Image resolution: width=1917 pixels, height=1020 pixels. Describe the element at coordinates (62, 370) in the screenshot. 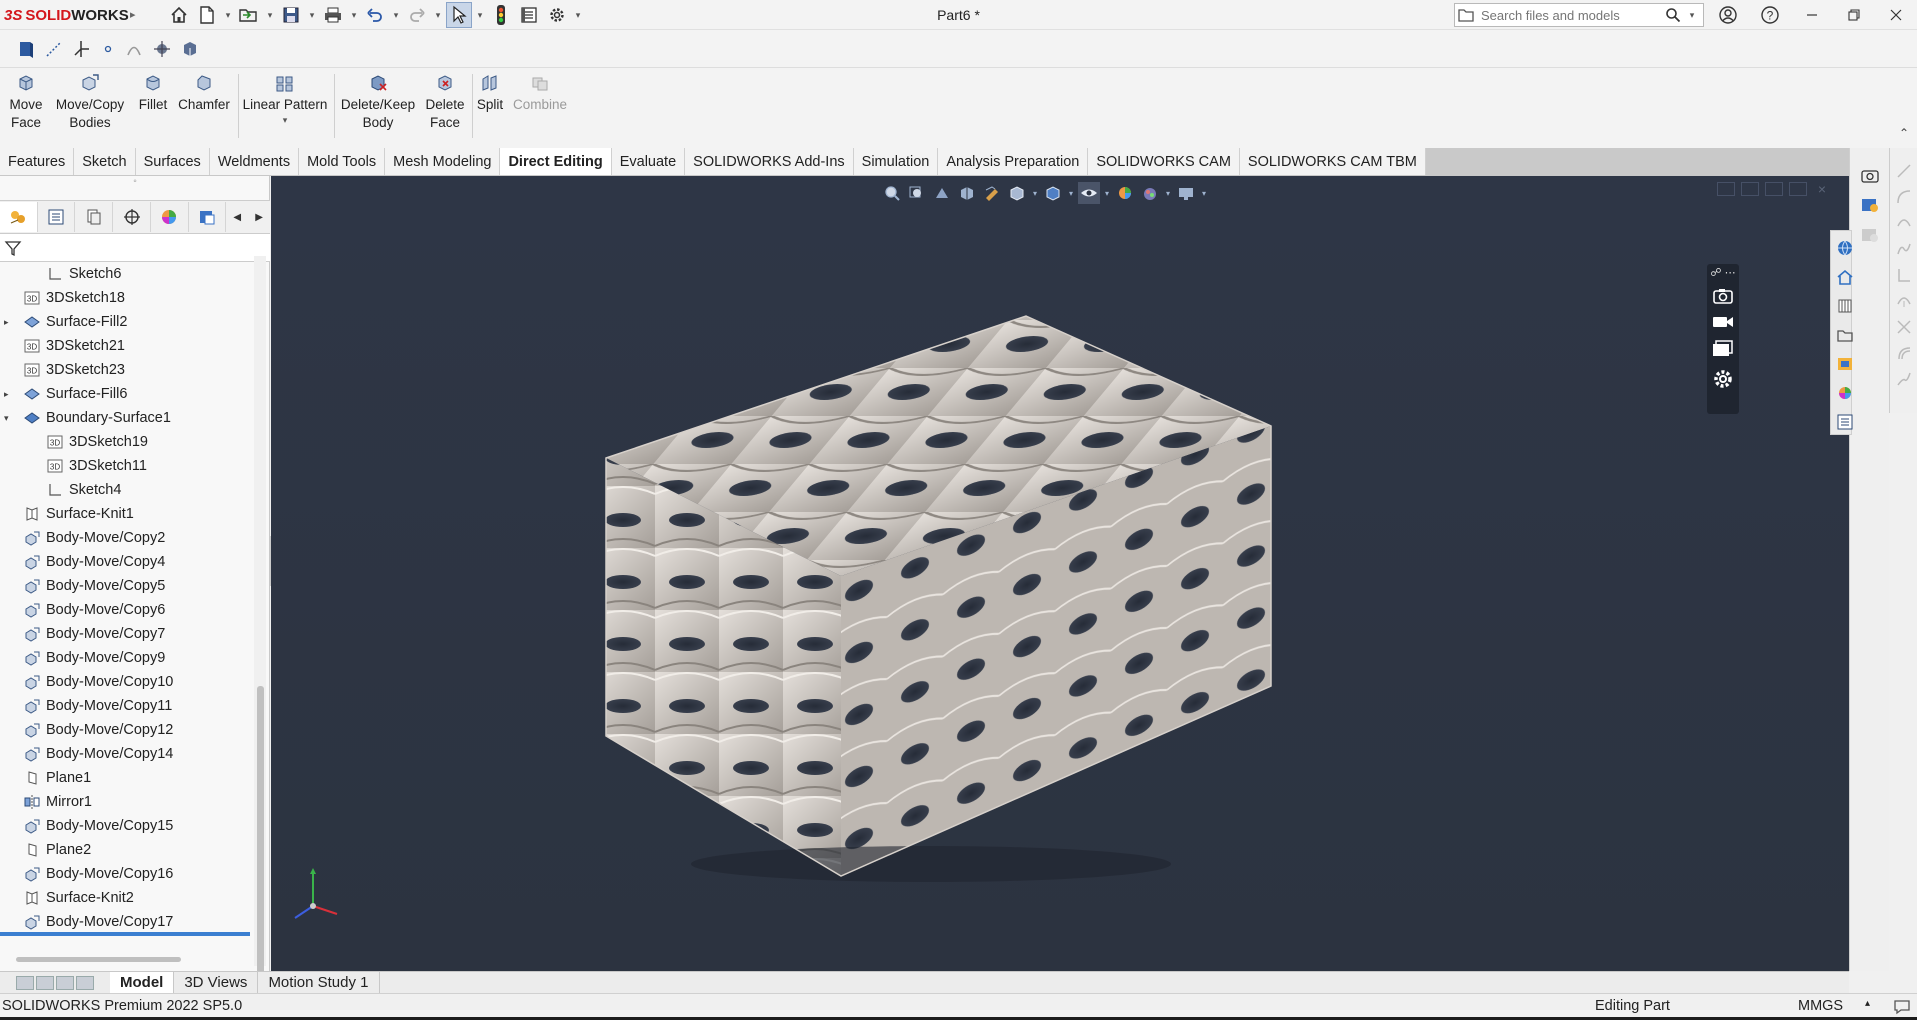

I see `tree-item: 3D 3DSketch23` at that location.